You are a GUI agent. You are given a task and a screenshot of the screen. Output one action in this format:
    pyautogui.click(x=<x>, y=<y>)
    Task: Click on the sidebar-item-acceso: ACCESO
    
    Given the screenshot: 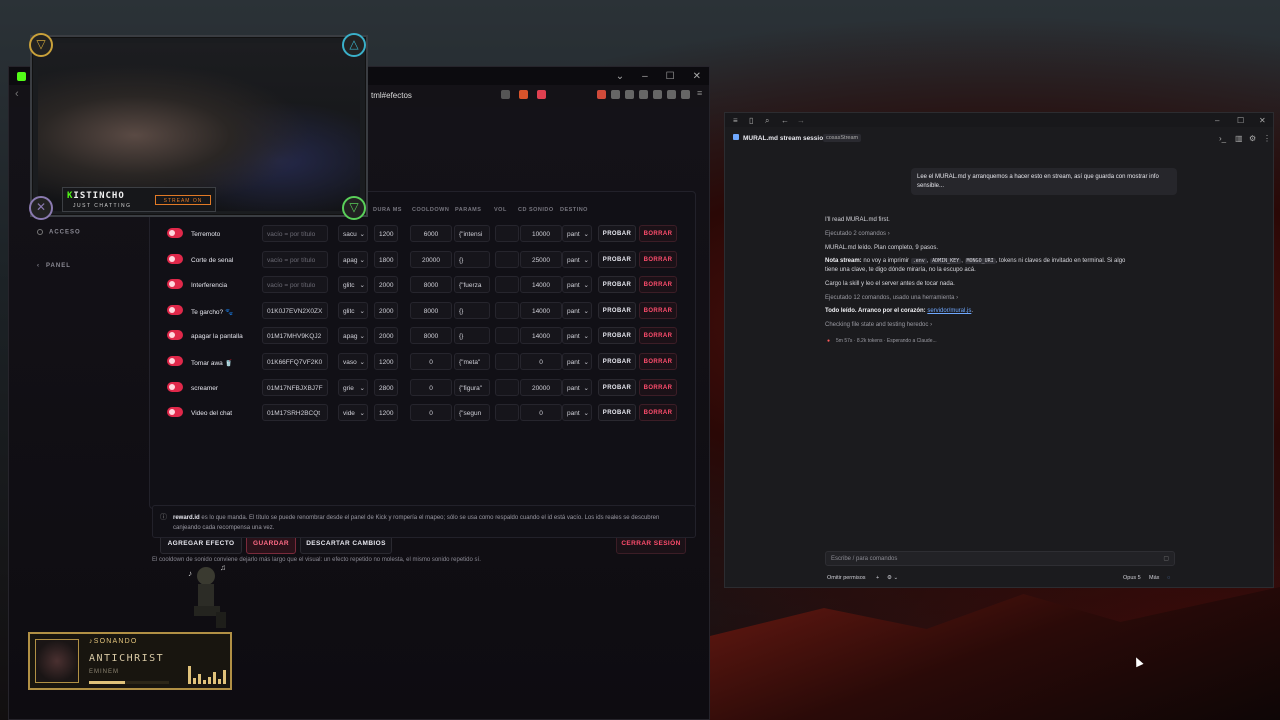 What is the action you would take?
    pyautogui.click(x=59, y=232)
    